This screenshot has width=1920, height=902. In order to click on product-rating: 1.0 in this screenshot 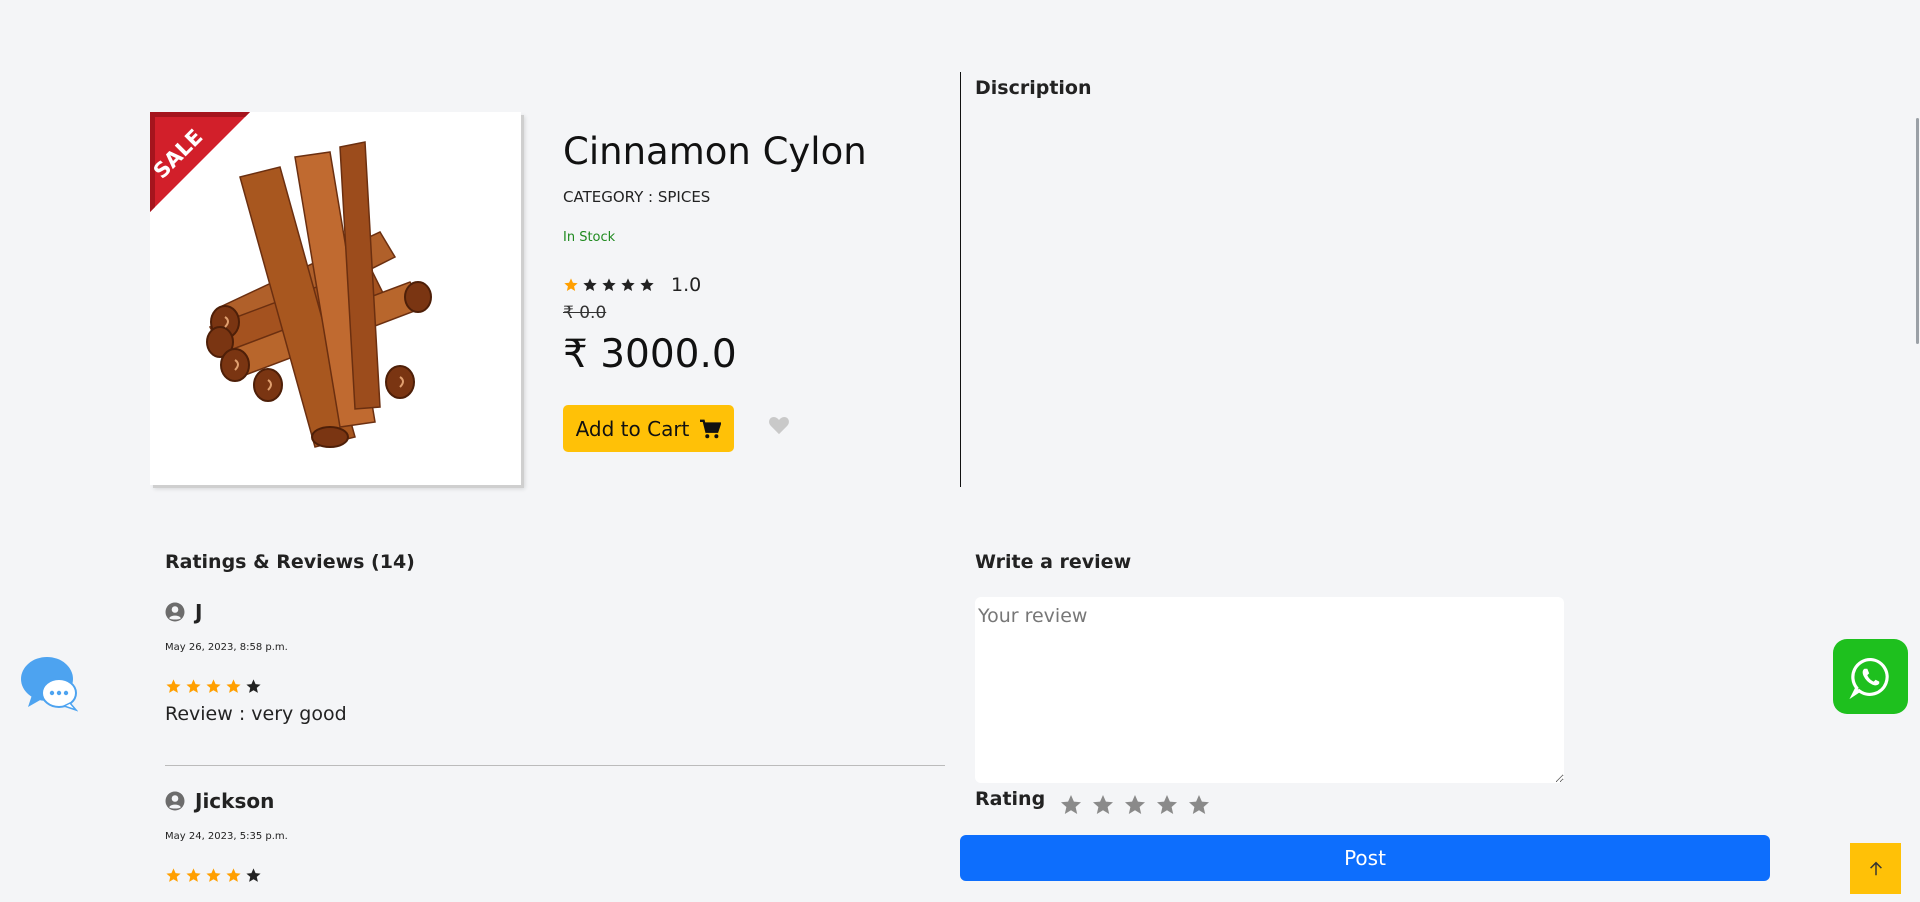, I will do `click(632, 285)`.